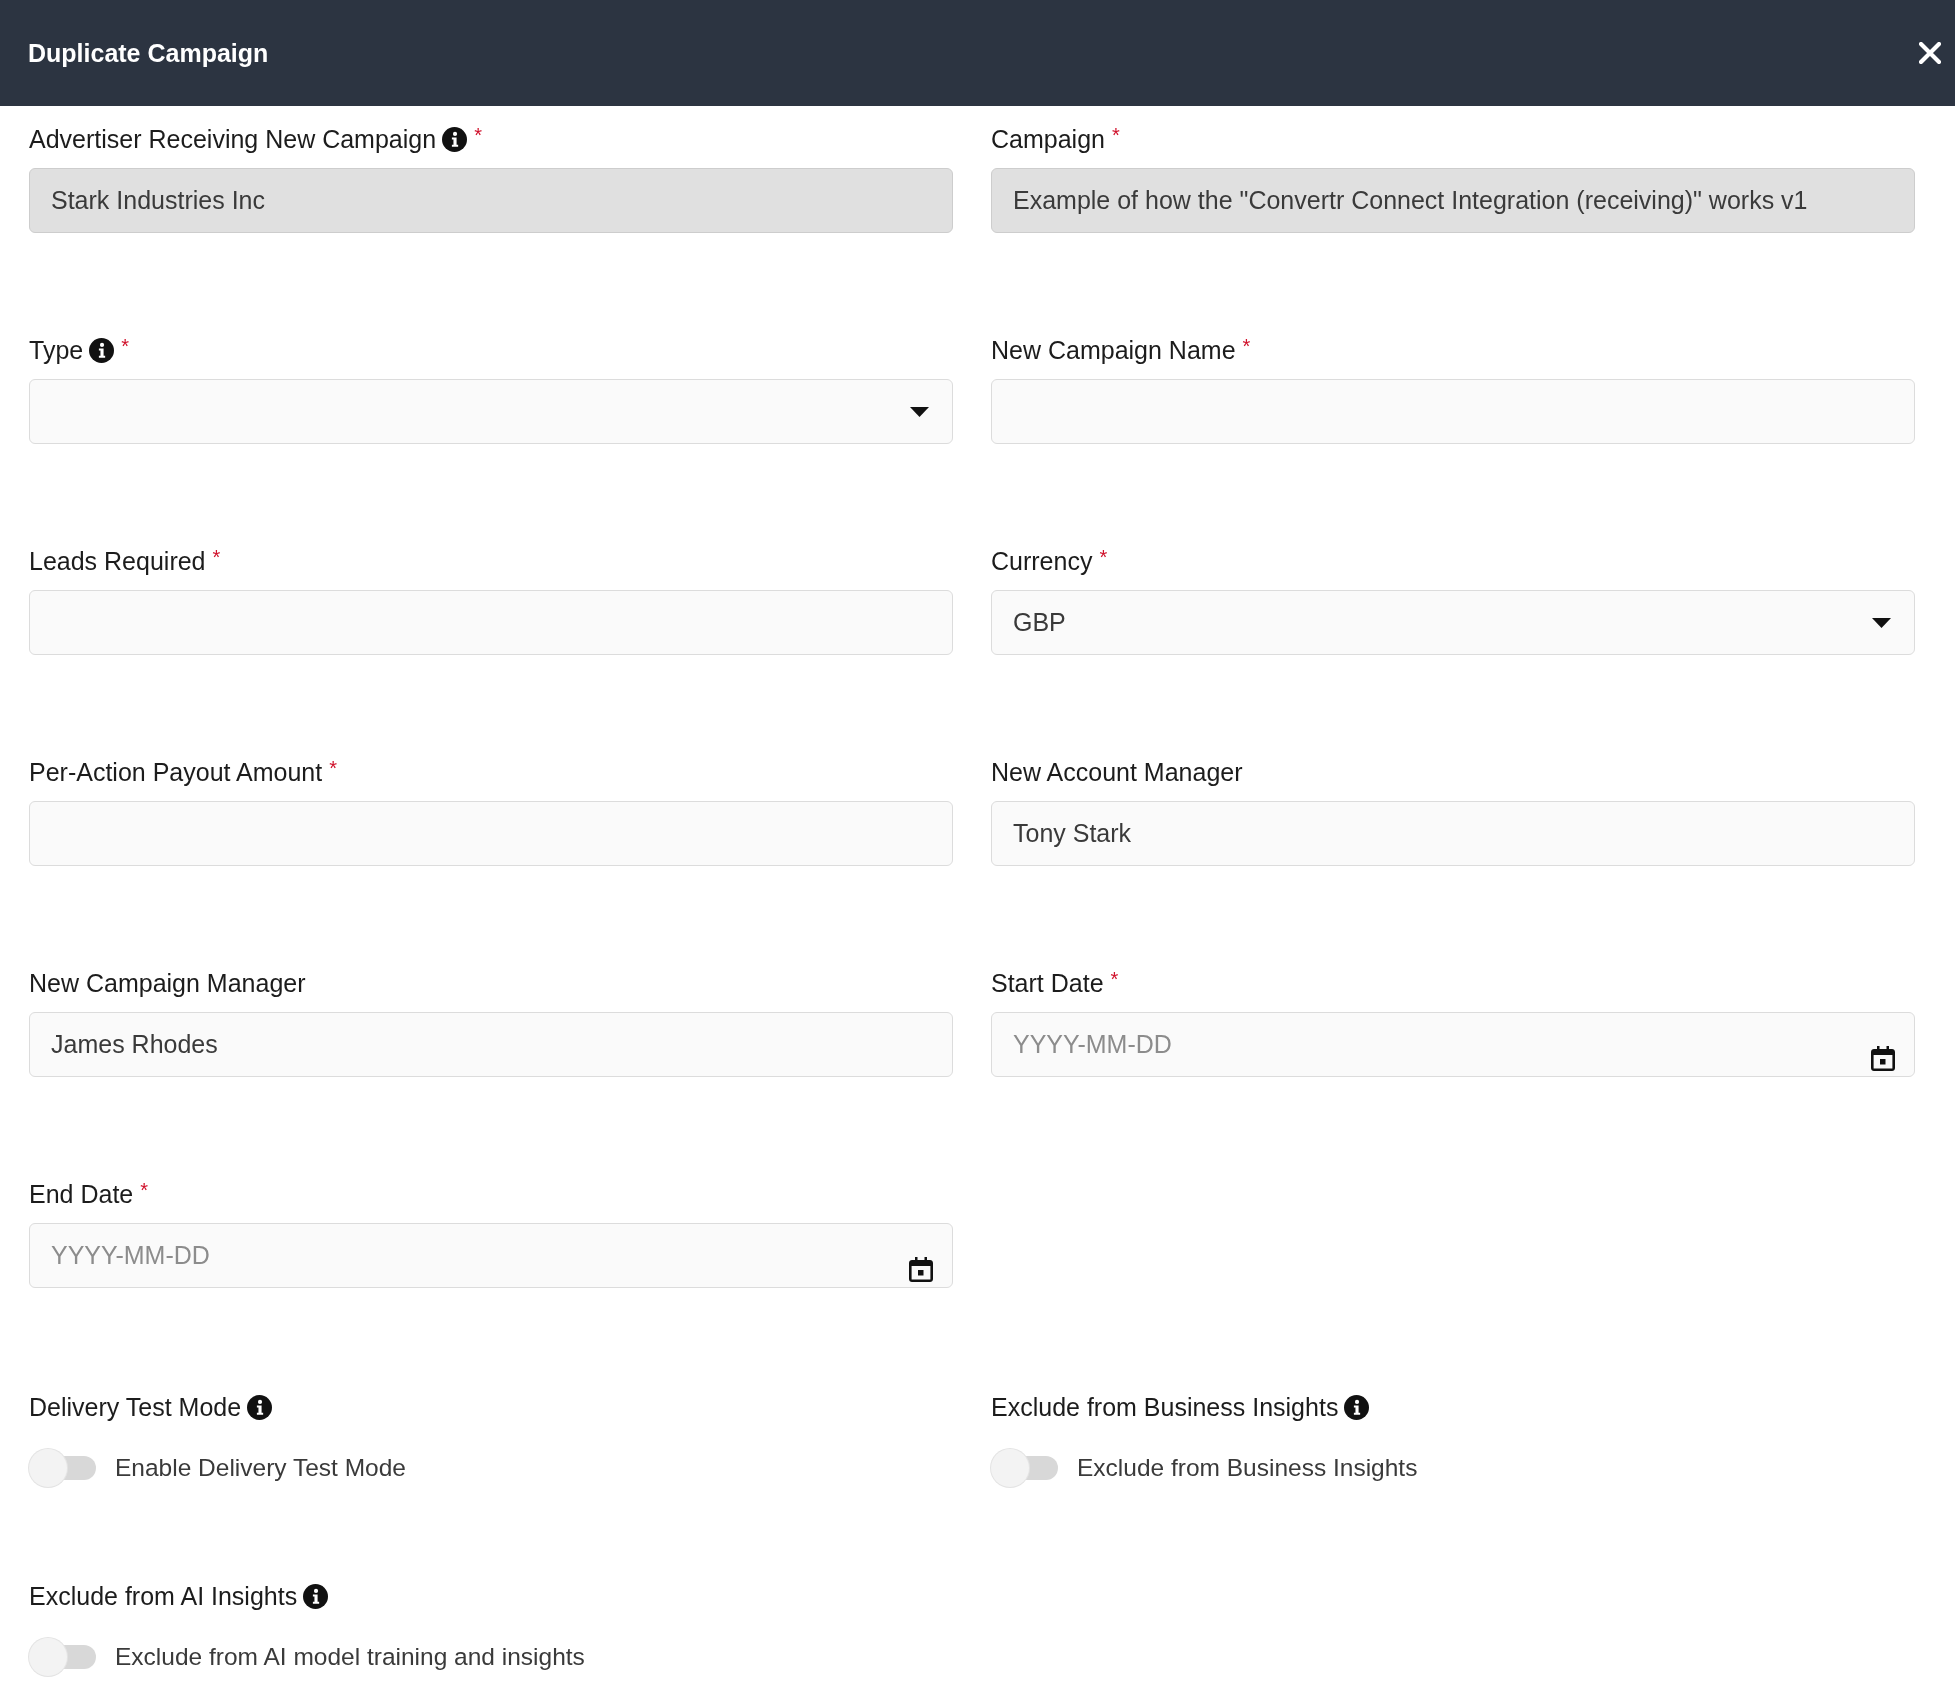 This screenshot has height=1708, width=1955. What do you see at coordinates (176, 772) in the screenshot?
I see `field-label: Per-Action Payout Amount` at bounding box center [176, 772].